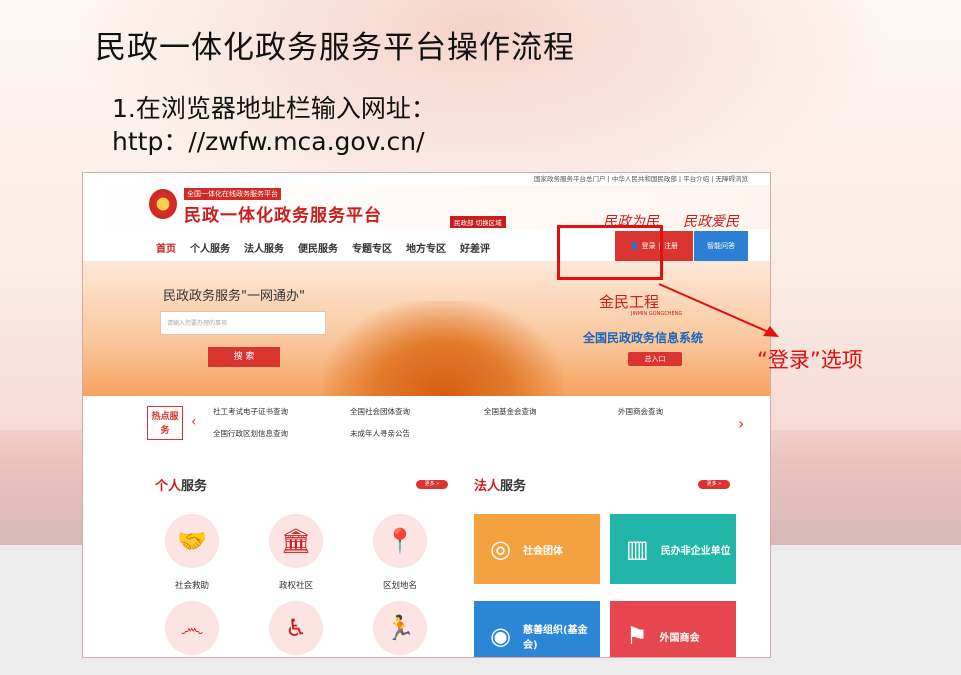 This screenshot has height=675, width=961. I want to click on legal-card-social-groups: ◎ 社会团体, so click(537, 549).